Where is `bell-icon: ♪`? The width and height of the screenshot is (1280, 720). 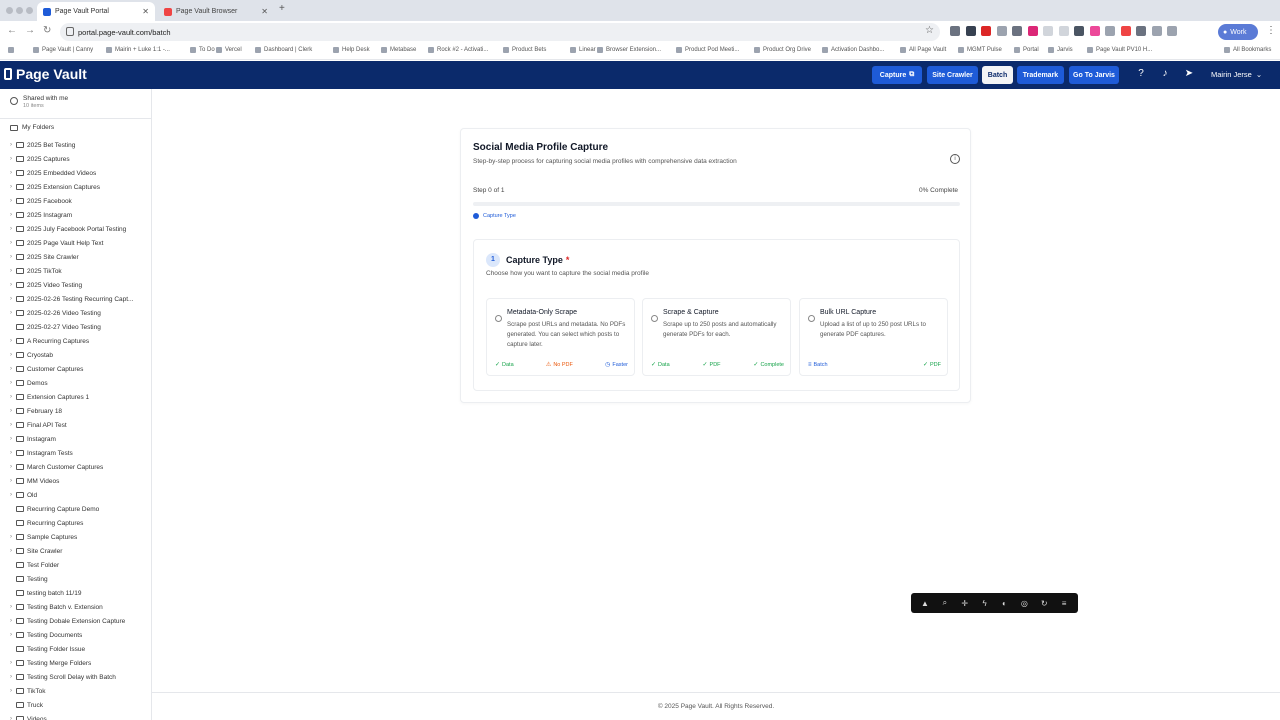
bell-icon: ♪ is located at coordinates (1165, 74).